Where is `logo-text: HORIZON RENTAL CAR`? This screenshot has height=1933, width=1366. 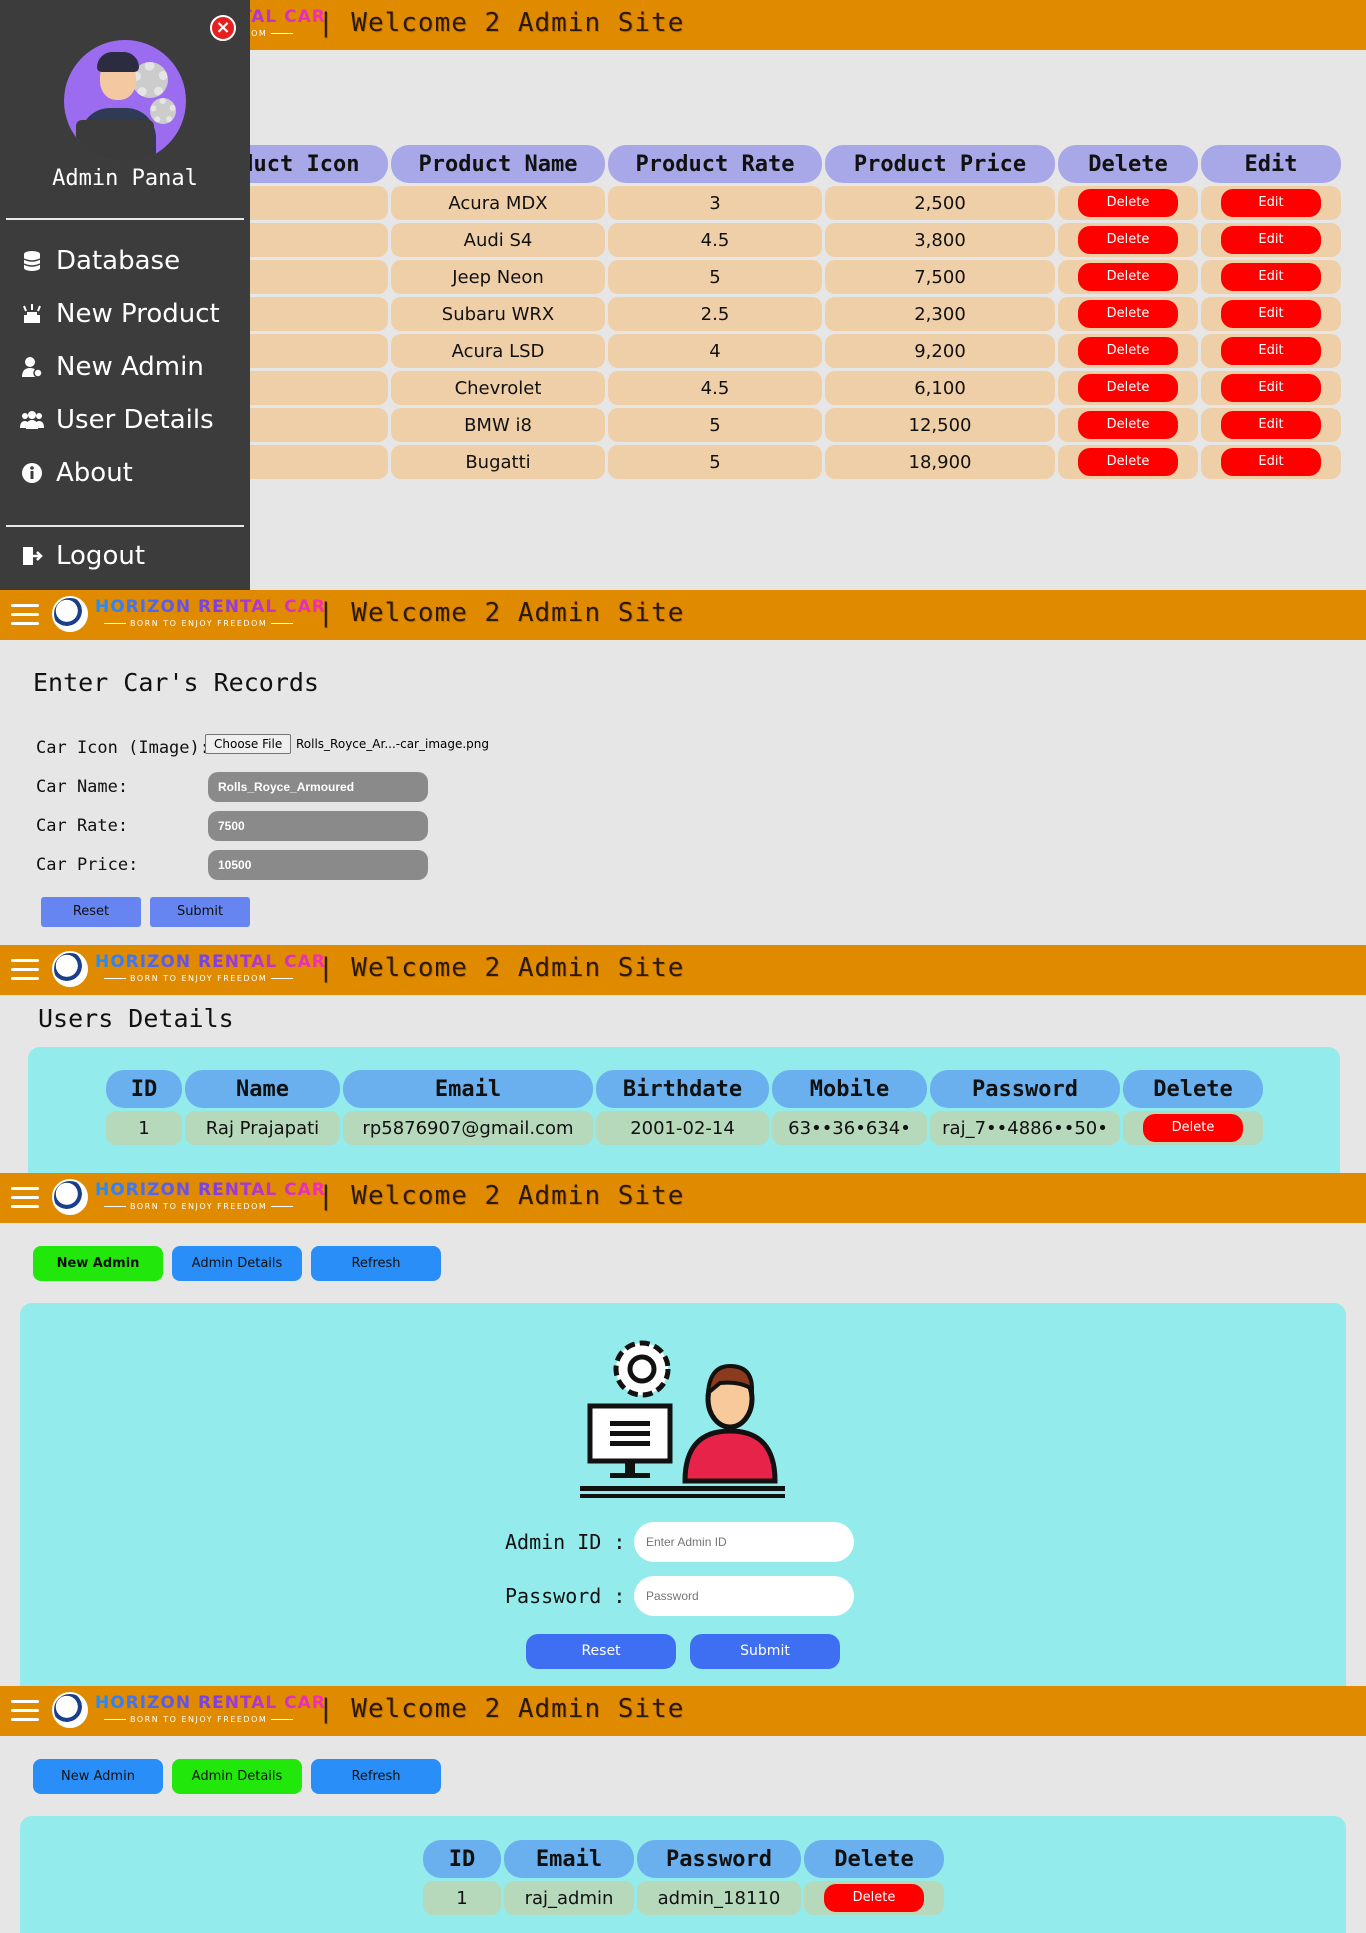
logo-text: HORIZON RENTAL CAR is located at coordinates (210, 607).